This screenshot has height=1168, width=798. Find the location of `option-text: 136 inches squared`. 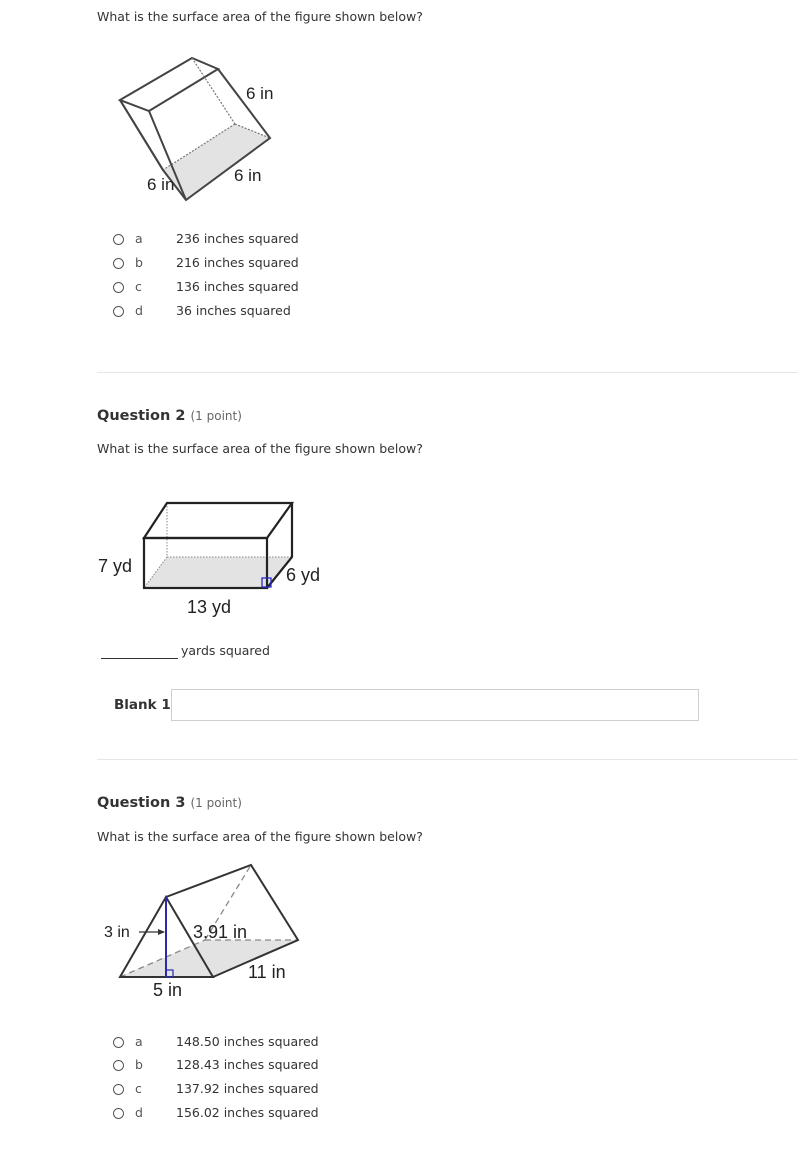

option-text: 136 inches squared is located at coordinates (237, 286).